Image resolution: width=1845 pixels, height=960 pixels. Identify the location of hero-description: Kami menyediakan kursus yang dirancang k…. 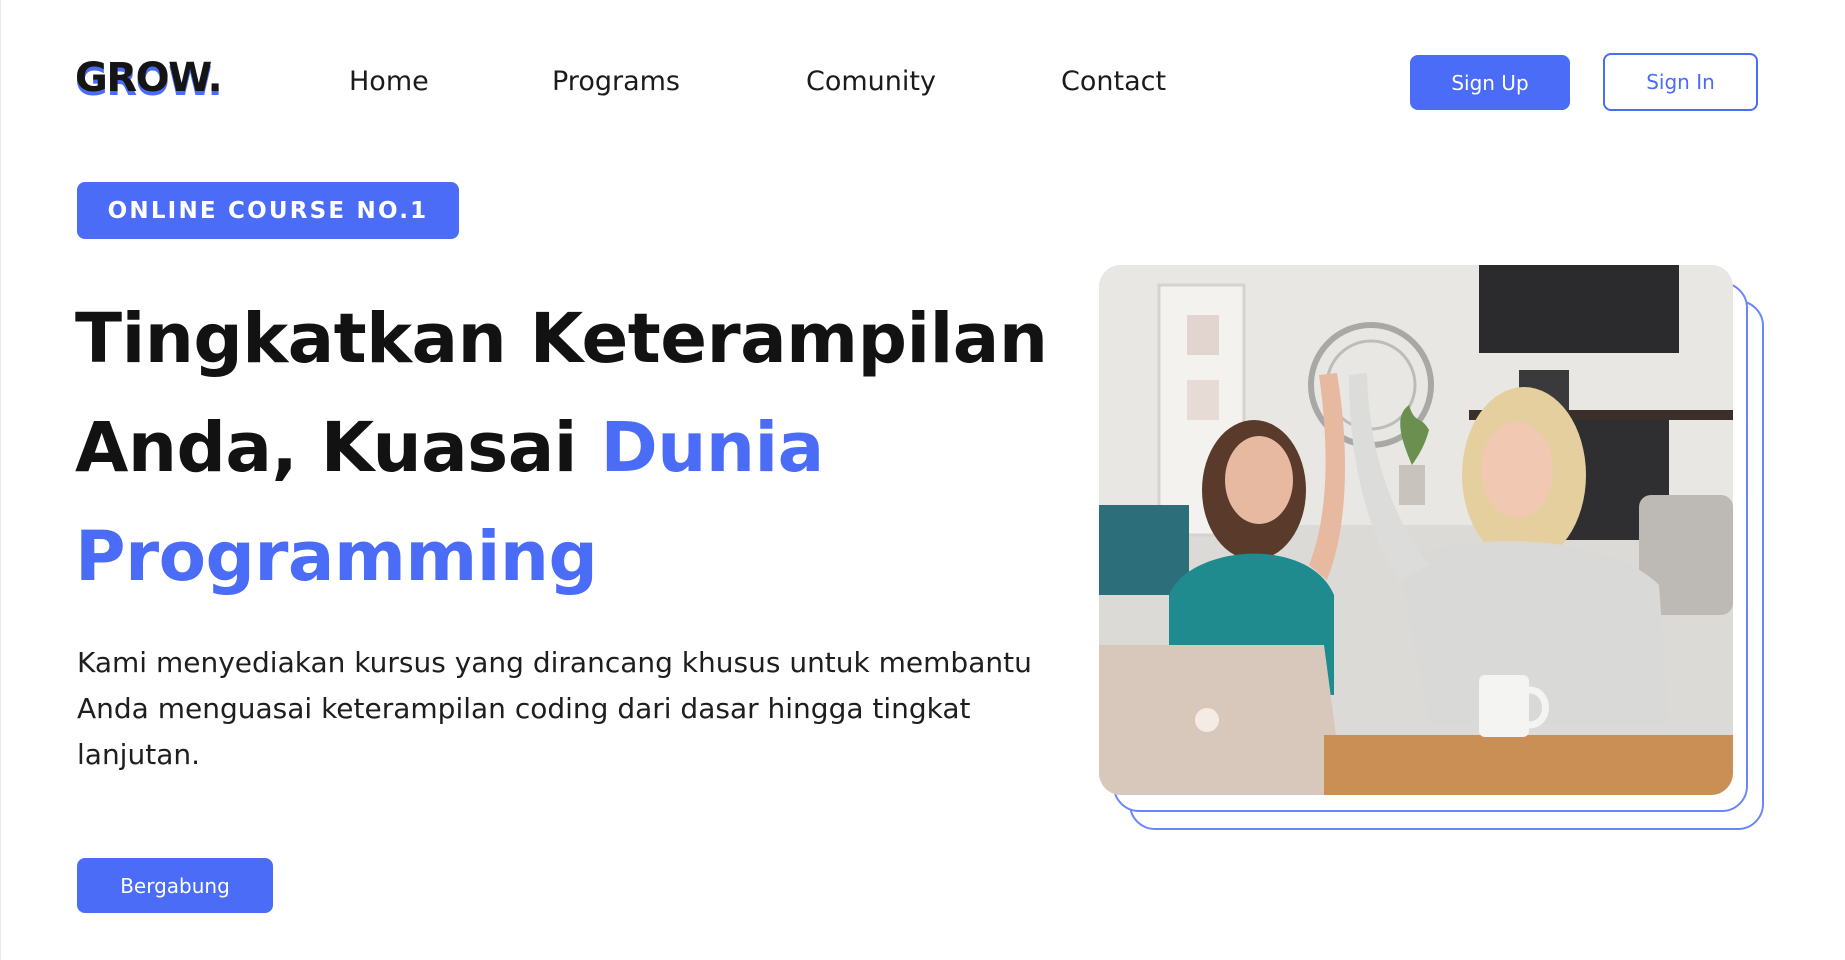
(554, 708).